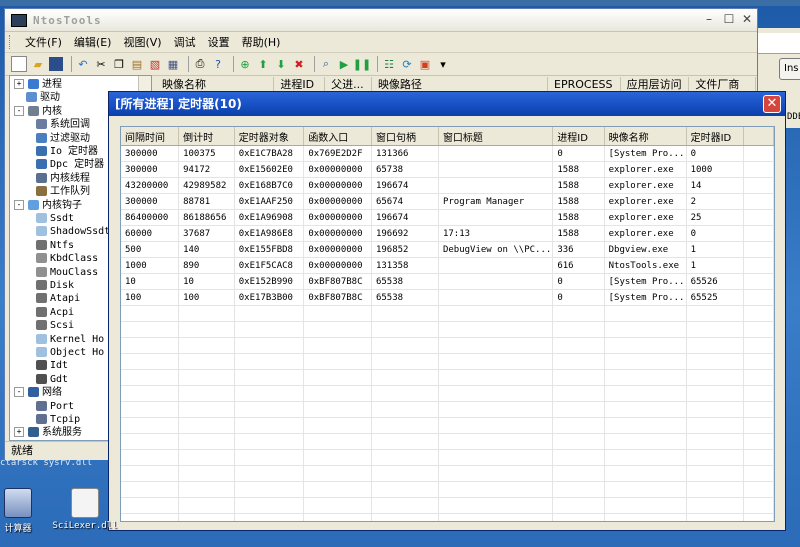  I want to click on tree-item: - 网络, so click(38, 392).